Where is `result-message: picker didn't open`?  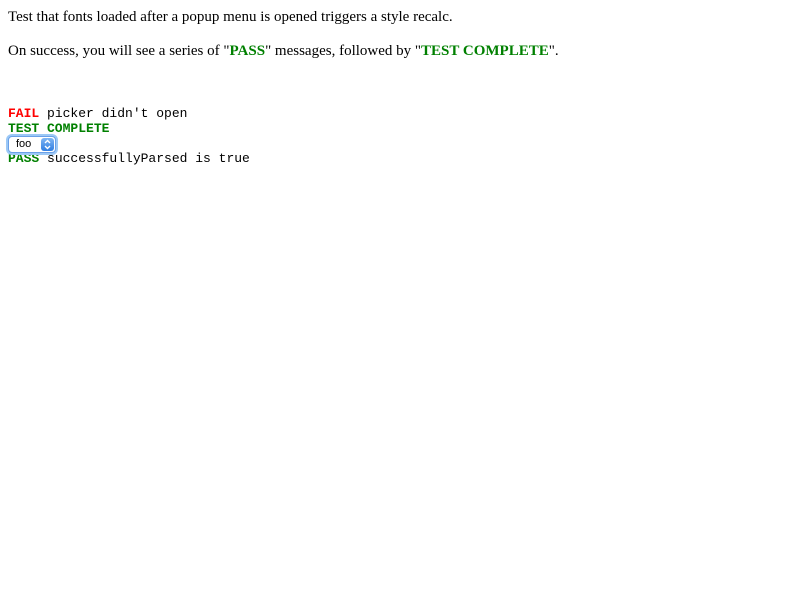
result-message: picker didn't open is located at coordinates (113, 113).